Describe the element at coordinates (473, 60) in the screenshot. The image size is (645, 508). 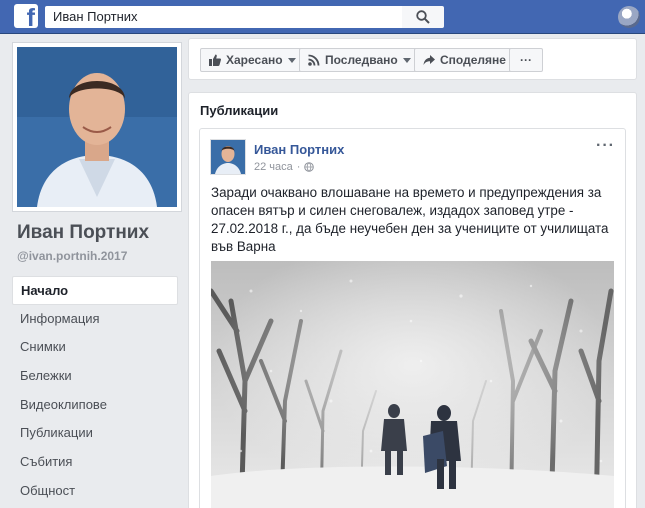
I see `share-label: Споделяне` at that location.